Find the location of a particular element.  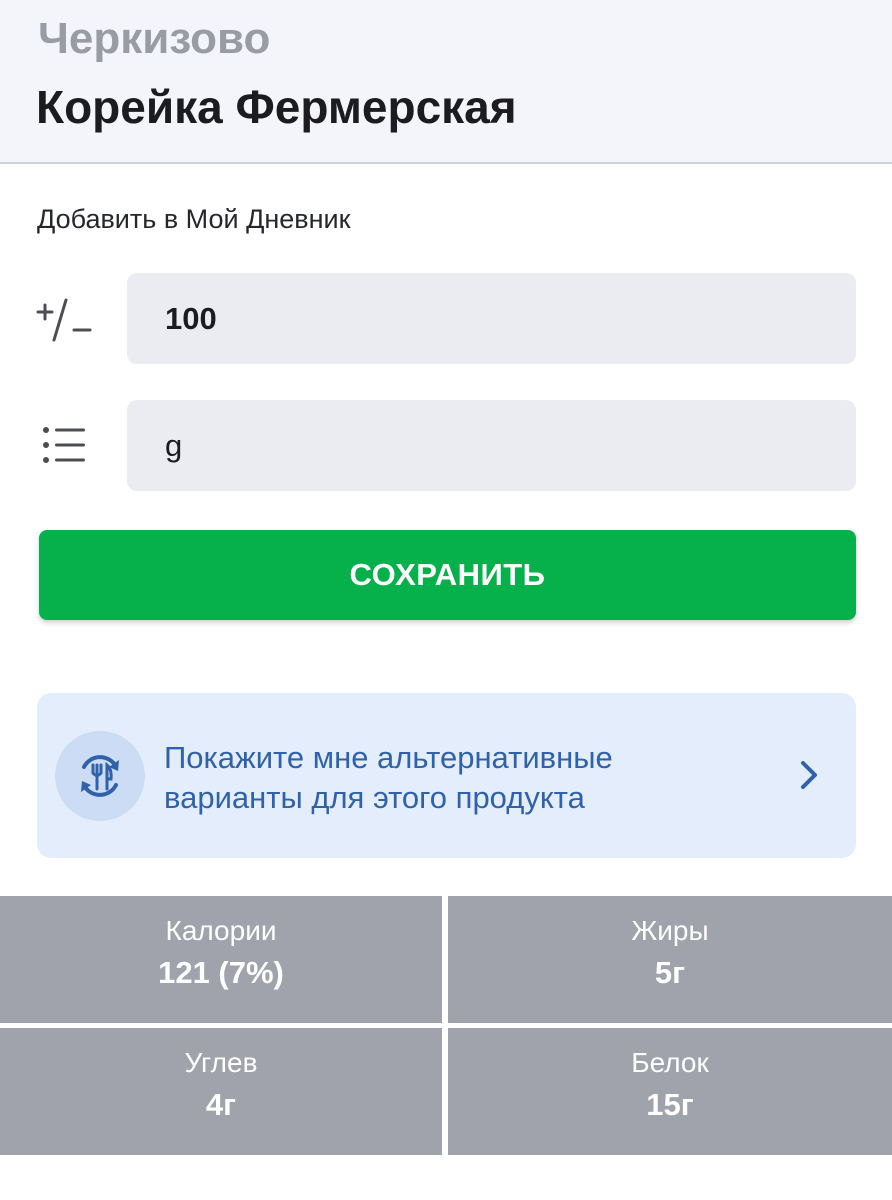

plus-minus-icon is located at coordinates (64, 320).